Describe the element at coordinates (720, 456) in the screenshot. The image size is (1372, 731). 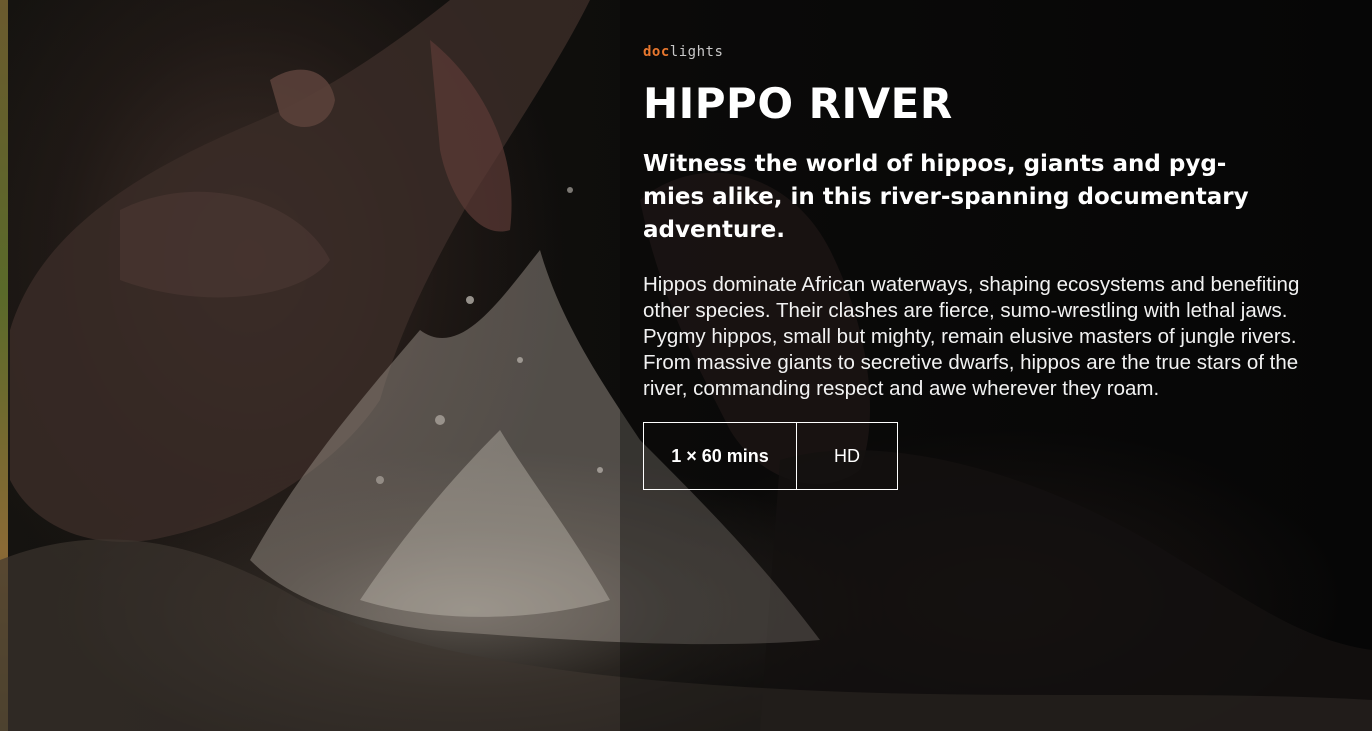
I see `duration-badge: 1 × 60 mins` at that location.